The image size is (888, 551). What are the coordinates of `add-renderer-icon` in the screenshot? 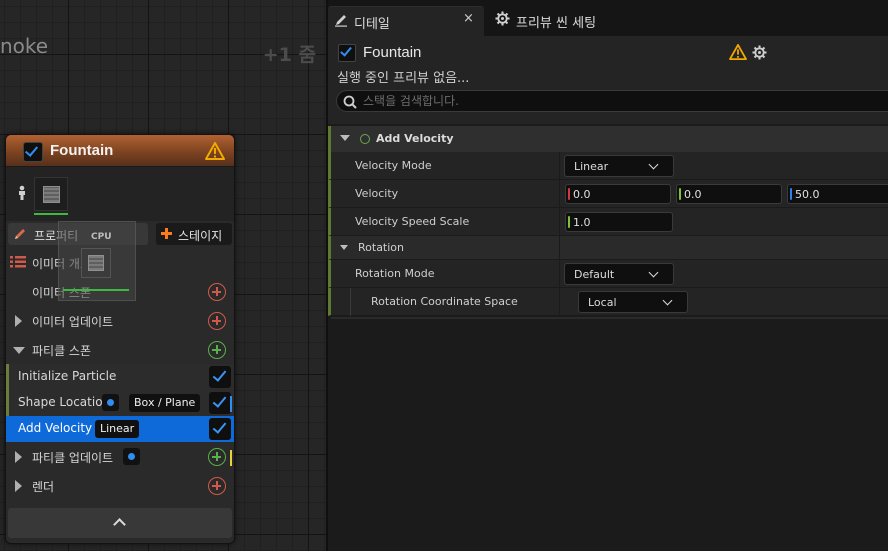 It's located at (217, 486).